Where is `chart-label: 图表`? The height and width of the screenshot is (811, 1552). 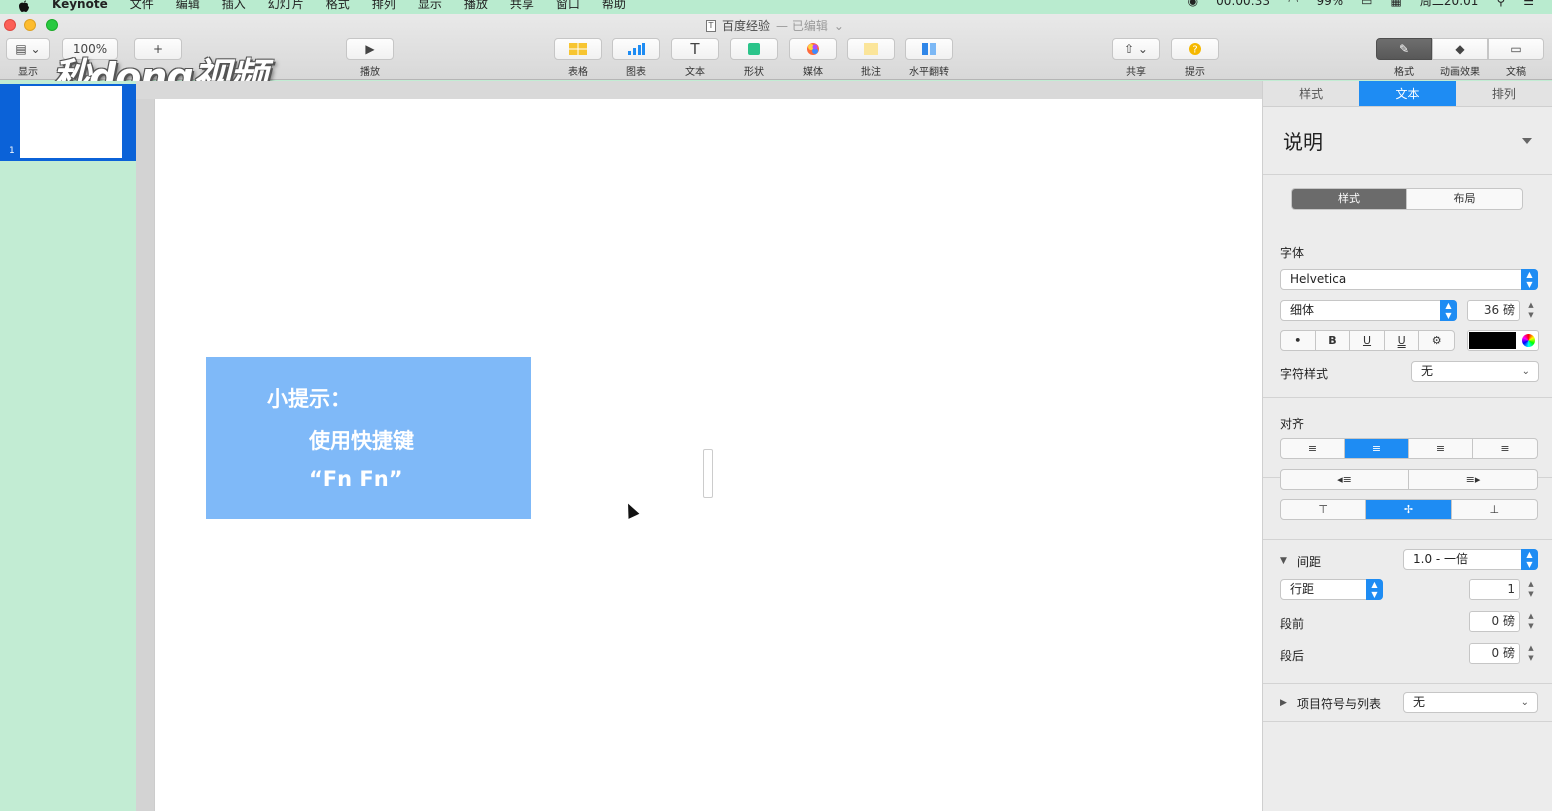 chart-label: 图表 is located at coordinates (636, 72).